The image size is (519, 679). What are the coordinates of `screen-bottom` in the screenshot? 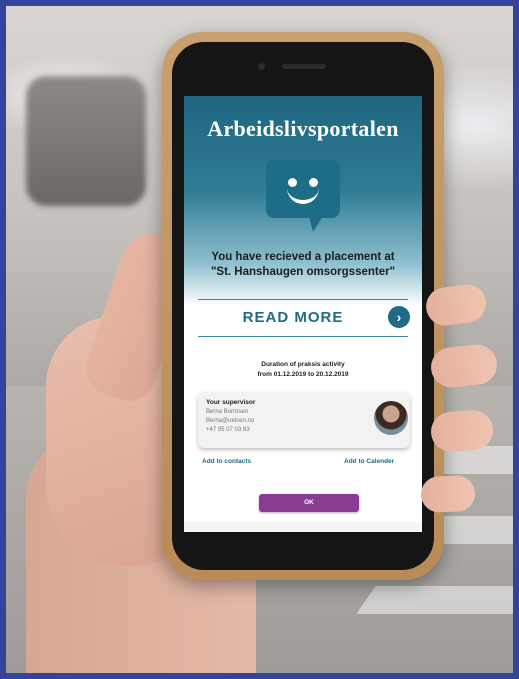 It's located at (303, 527).